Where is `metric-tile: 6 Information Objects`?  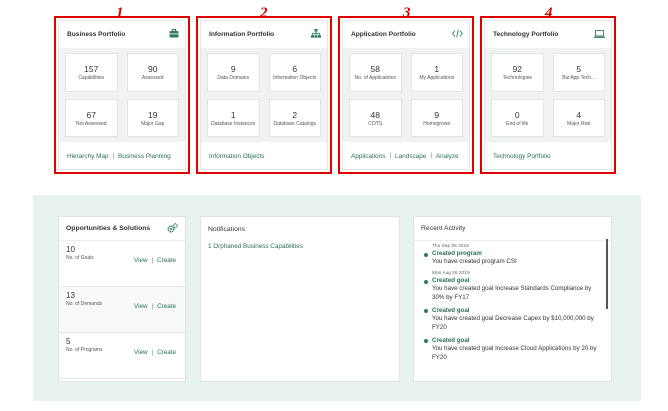
metric-tile: 6 Information Objects is located at coordinates (294, 72).